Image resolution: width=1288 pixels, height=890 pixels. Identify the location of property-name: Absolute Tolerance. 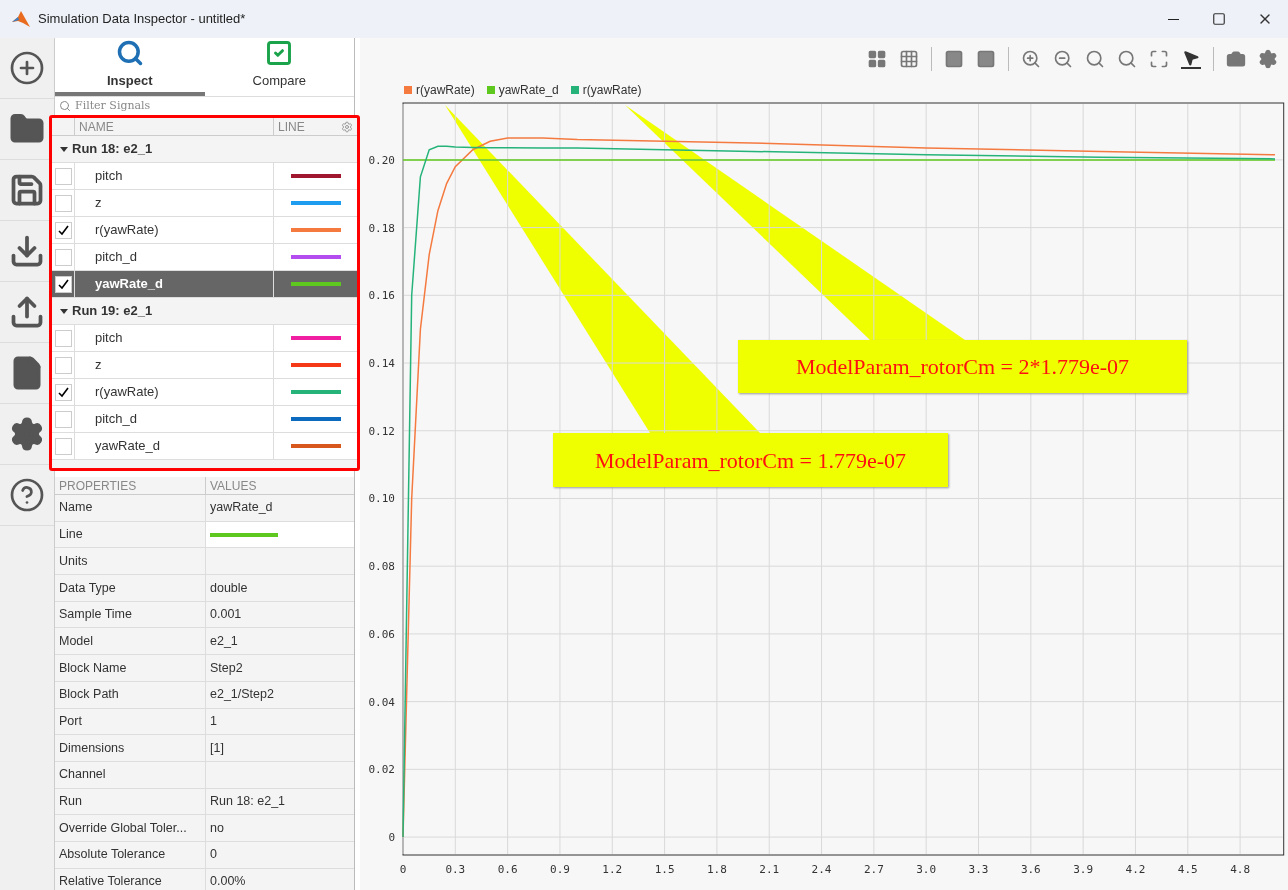
(130, 854).